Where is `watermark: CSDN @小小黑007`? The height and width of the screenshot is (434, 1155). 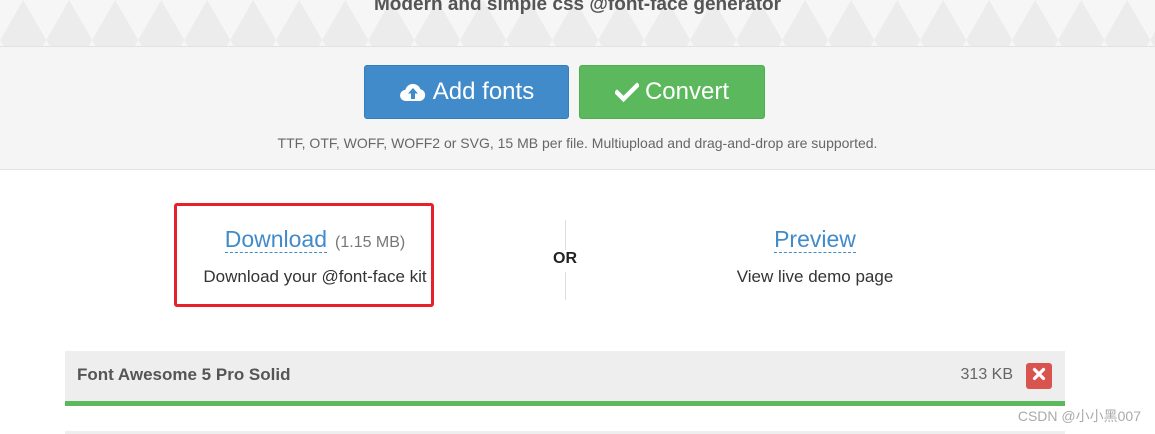 watermark: CSDN @小小黑007 is located at coordinates (1079, 416).